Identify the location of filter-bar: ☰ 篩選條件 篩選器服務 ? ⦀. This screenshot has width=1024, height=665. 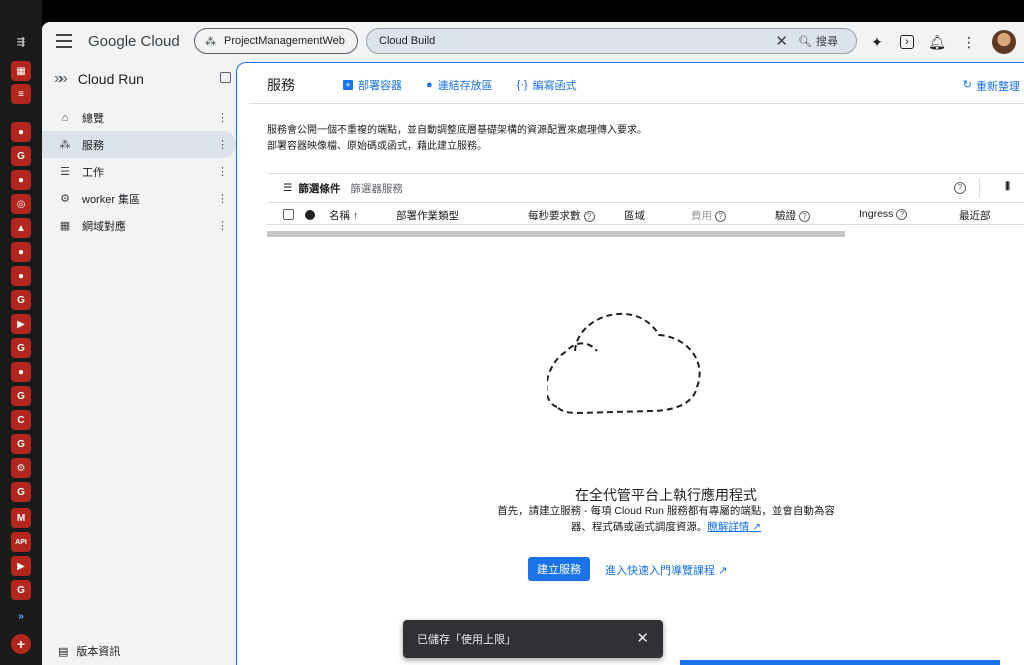
(645, 188).